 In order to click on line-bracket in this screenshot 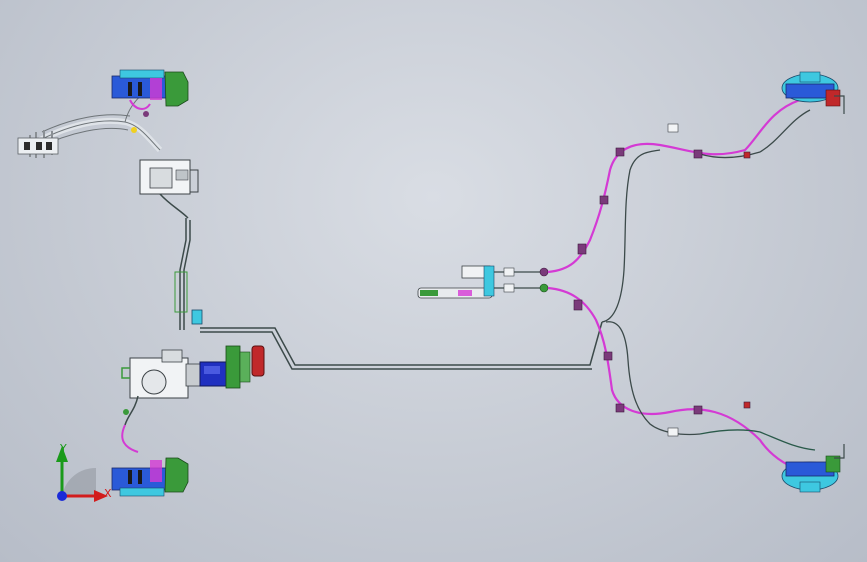, I will do `click(197, 317)`.